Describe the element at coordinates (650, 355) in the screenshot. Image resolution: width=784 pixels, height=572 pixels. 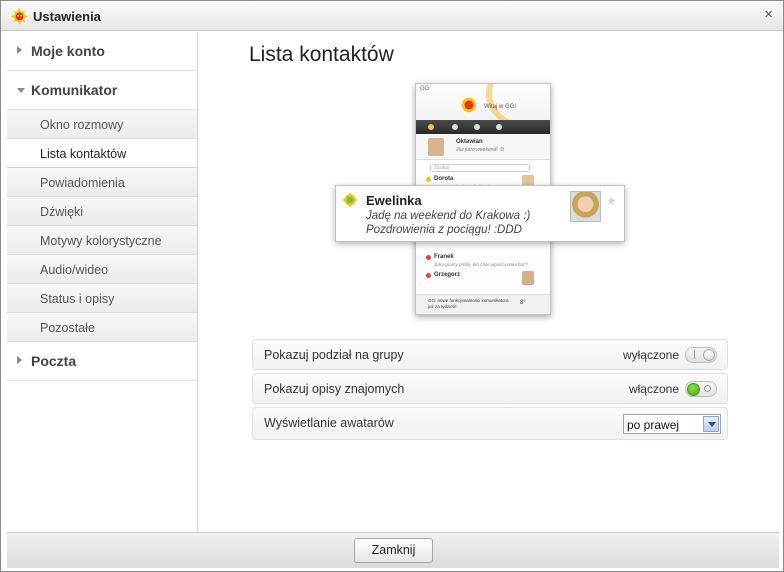
I see `setting-state: wyłączone` at that location.